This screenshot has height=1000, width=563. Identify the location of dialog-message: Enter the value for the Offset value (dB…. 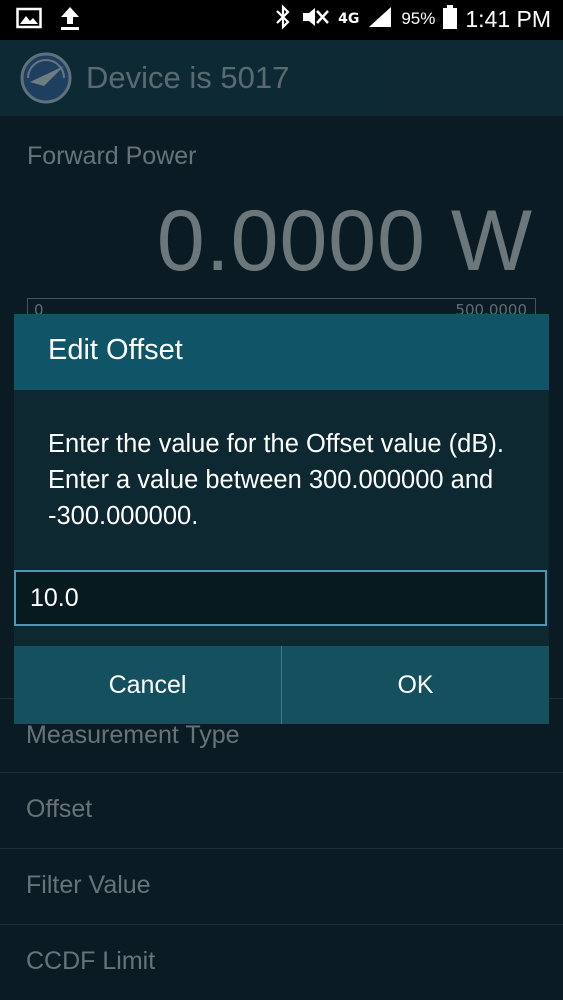
(276, 480).